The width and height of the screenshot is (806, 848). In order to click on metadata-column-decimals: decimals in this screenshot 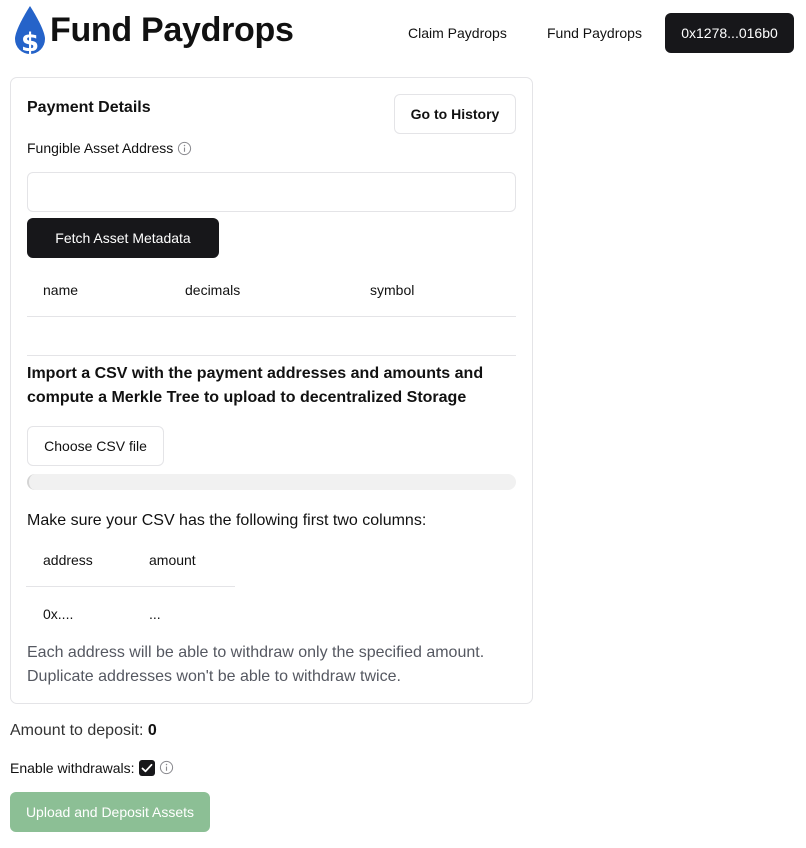, I will do `click(213, 290)`.